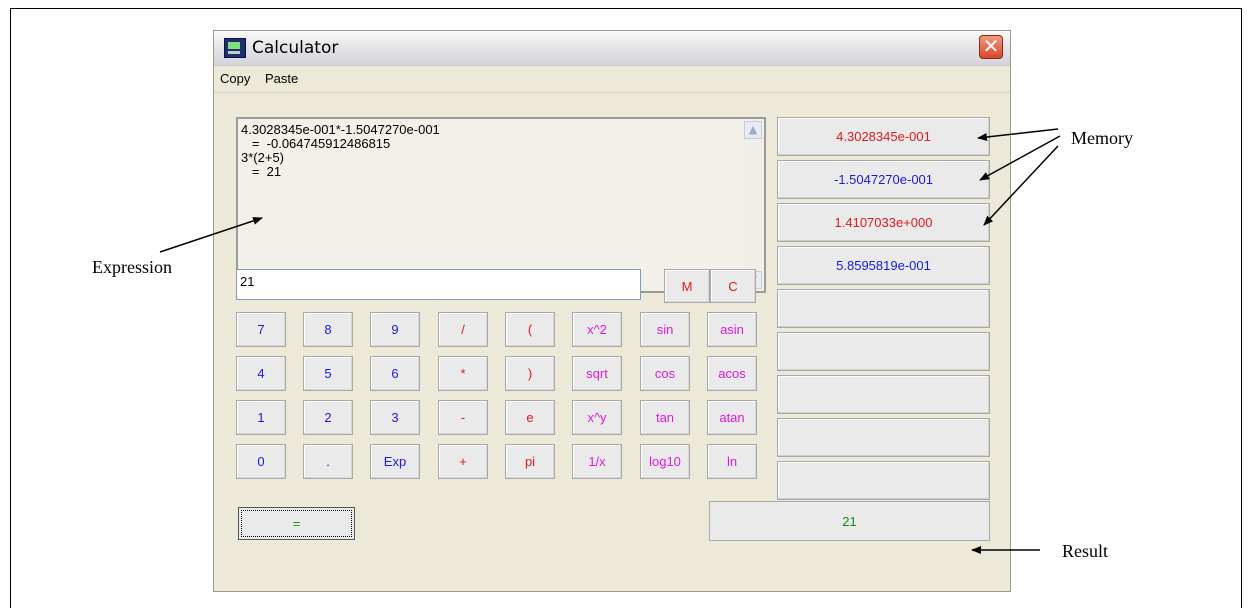 The height and width of the screenshot is (608, 1256). What do you see at coordinates (211, 235) in the screenshot?
I see `expression-arrow` at bounding box center [211, 235].